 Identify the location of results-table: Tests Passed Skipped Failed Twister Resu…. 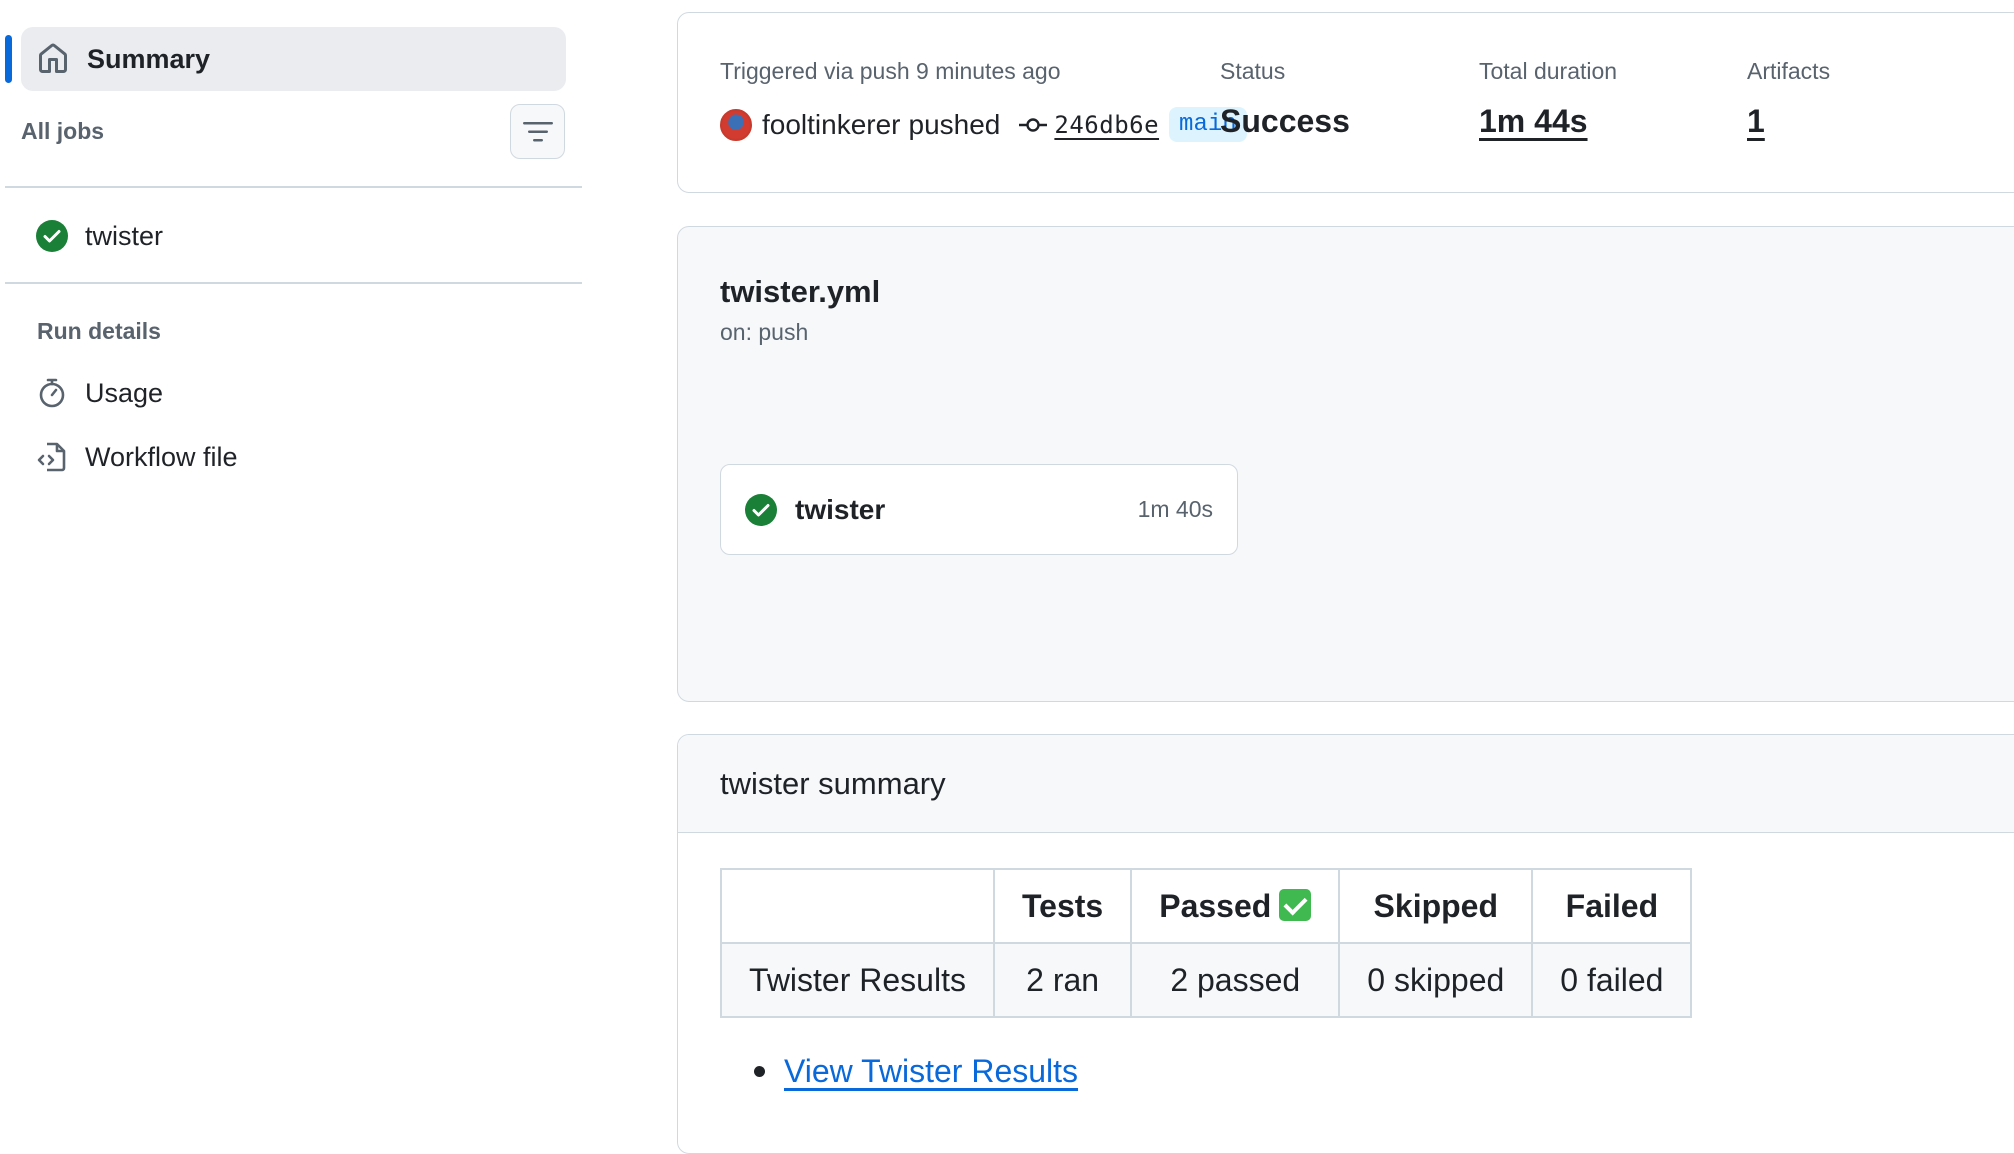
(1206, 943).